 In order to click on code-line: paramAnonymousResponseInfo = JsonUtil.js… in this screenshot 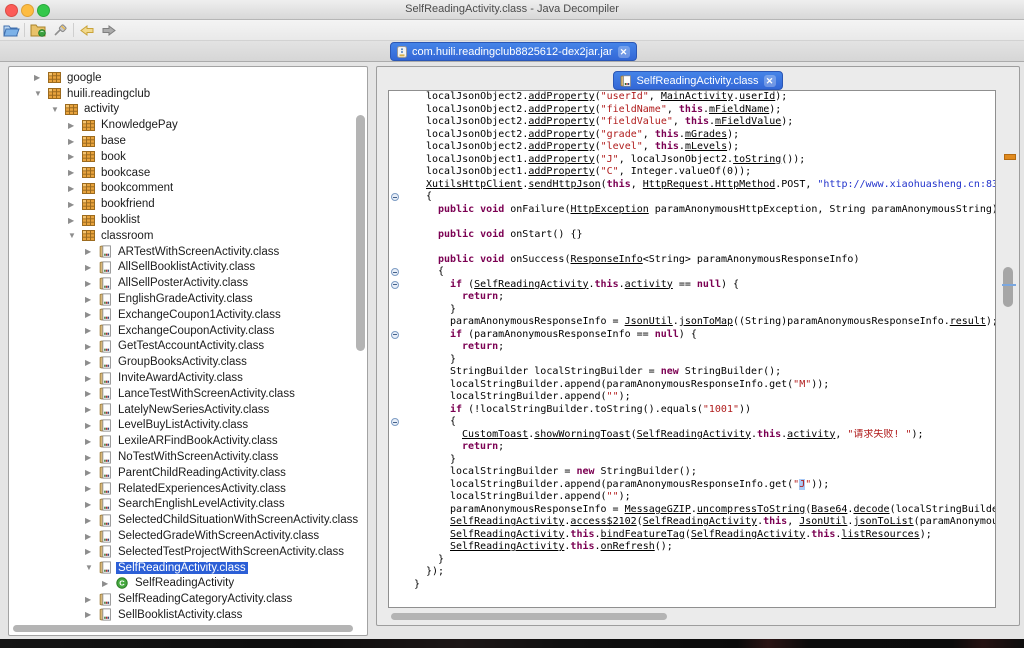, I will do `click(692, 322)`.